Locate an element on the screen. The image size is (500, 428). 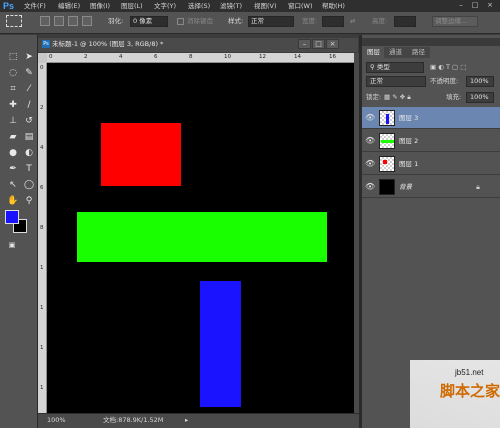
style-label: 样式: is located at coordinates (236, 21).